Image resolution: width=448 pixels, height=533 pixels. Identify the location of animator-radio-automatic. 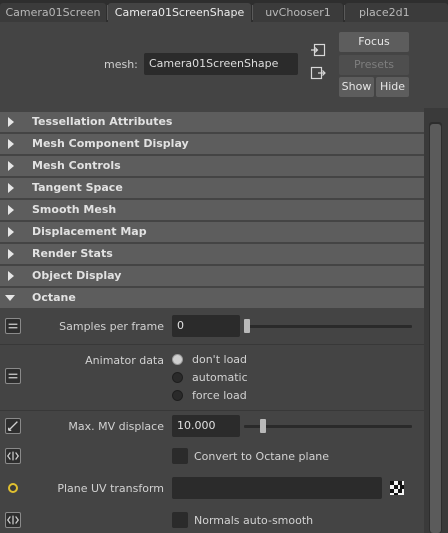
(177, 377).